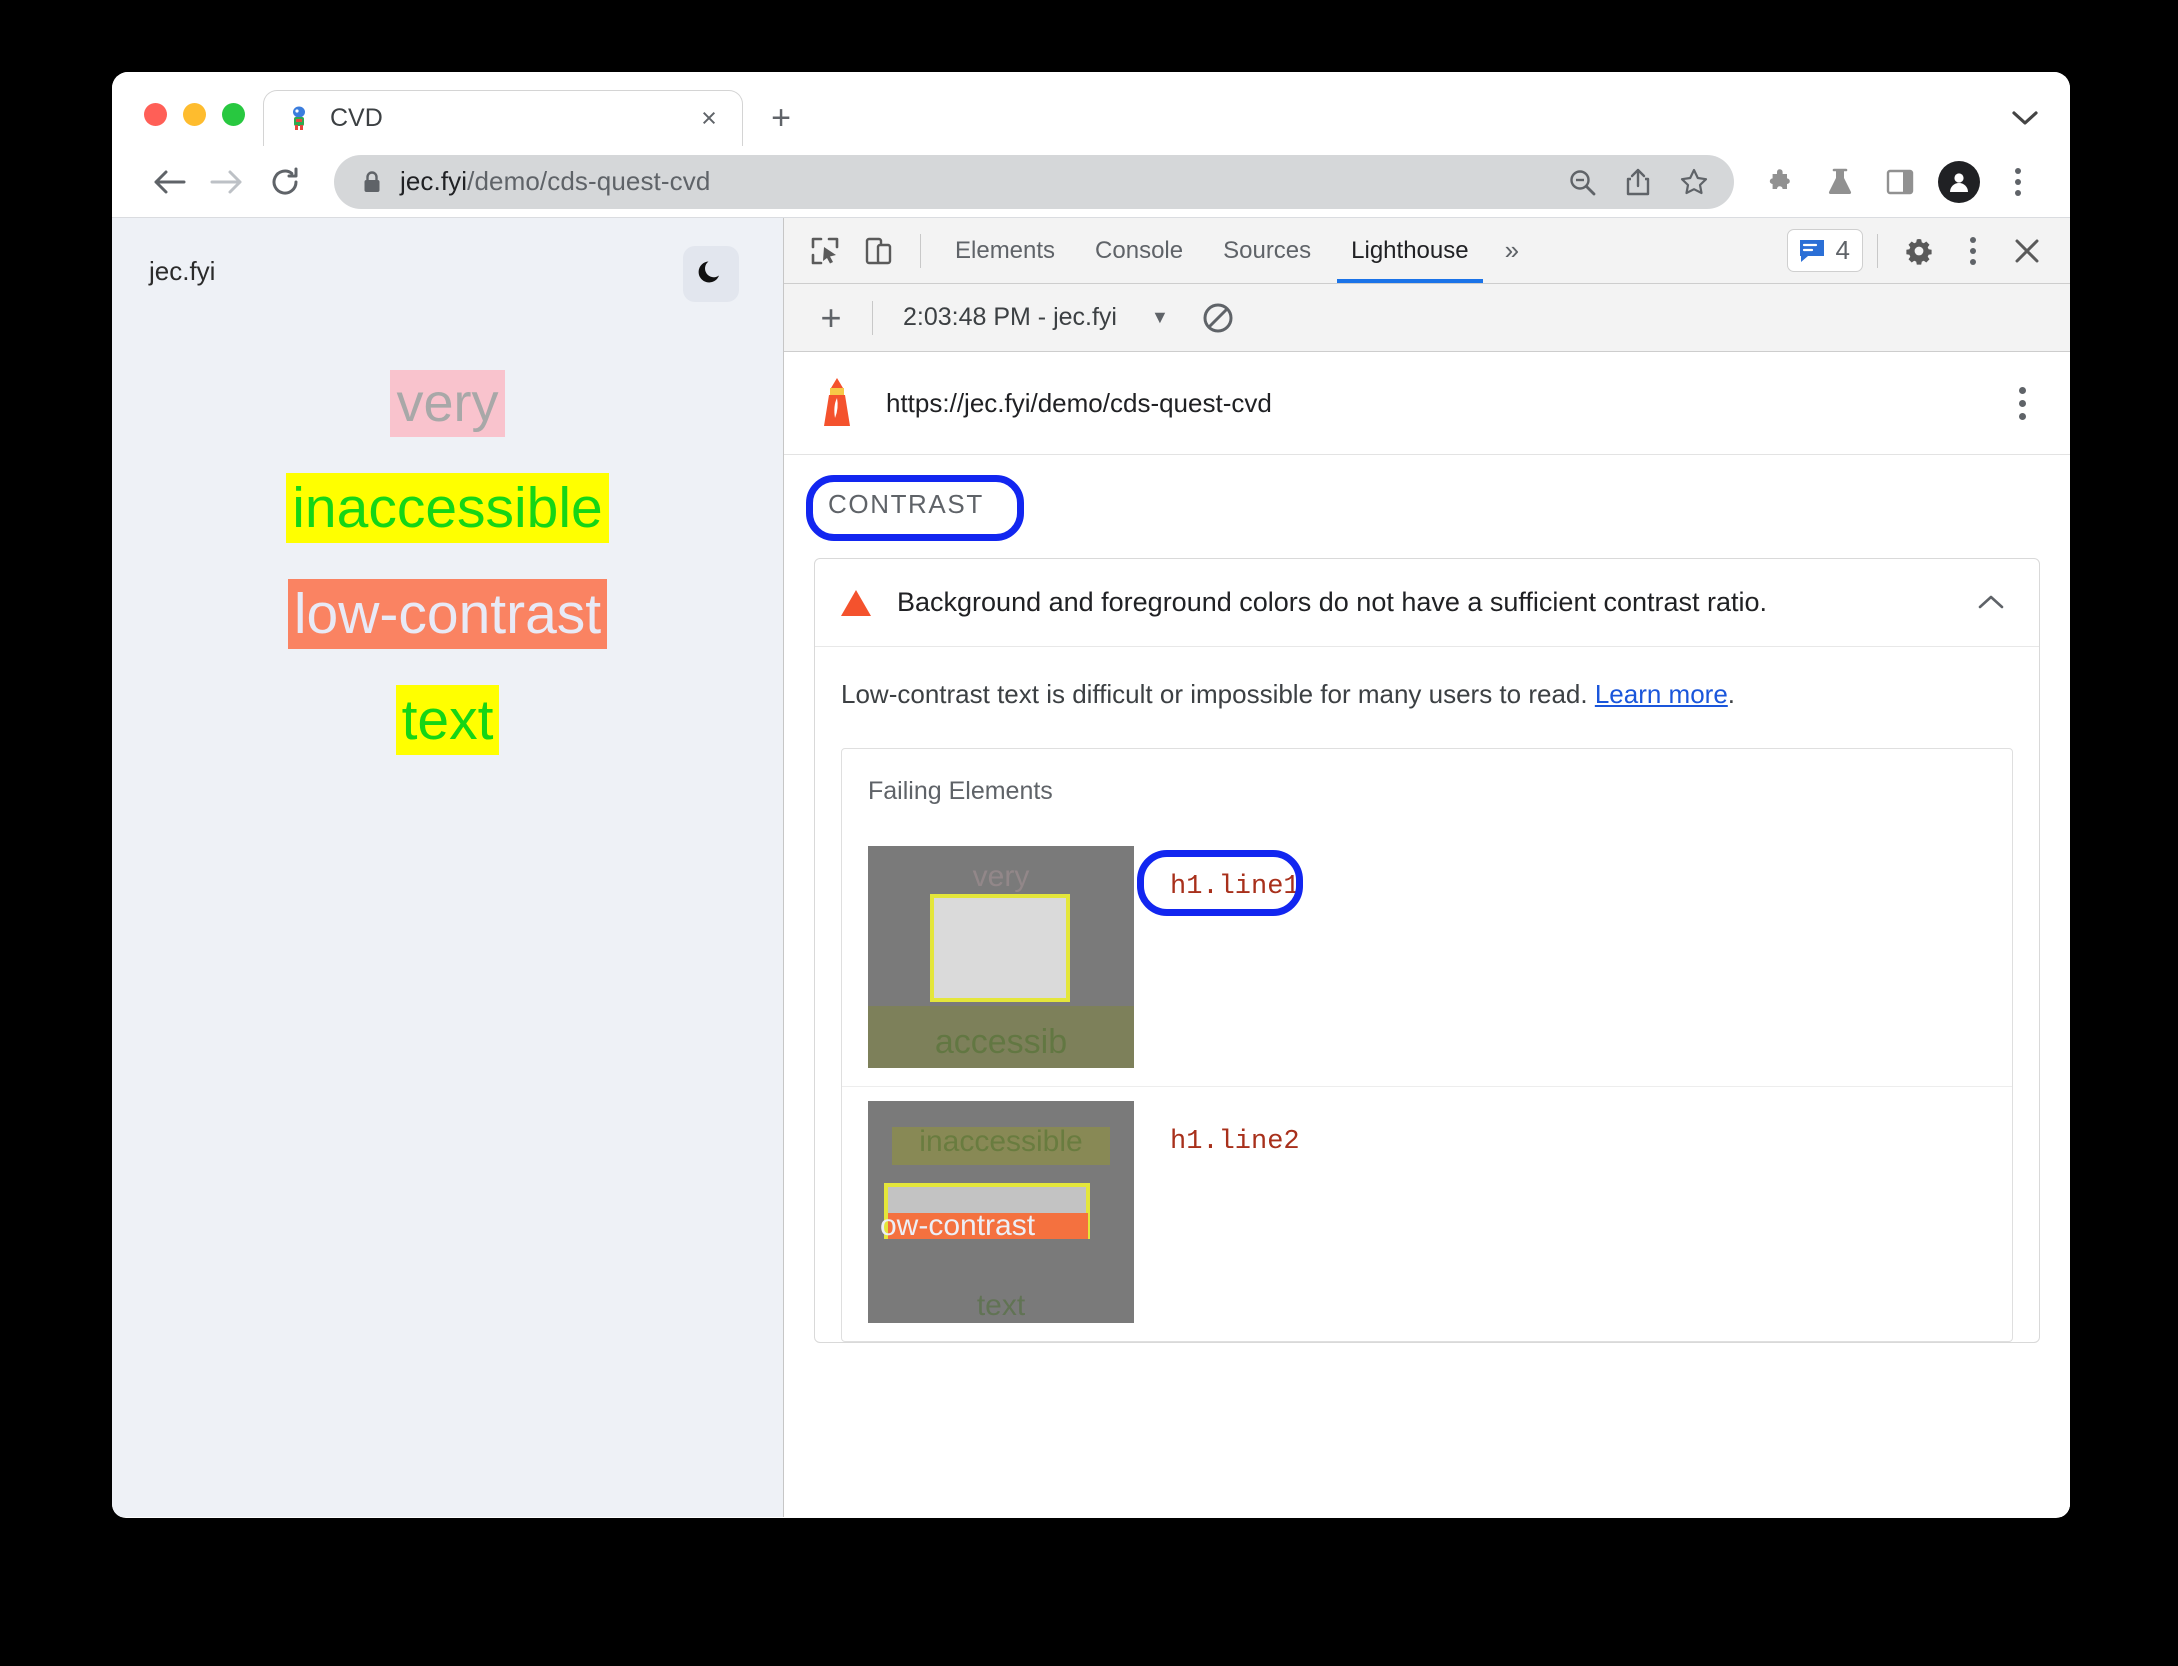  Describe the element at coordinates (906, 504) in the screenshot. I see `section-title-contrast: CONTRAST` at that location.